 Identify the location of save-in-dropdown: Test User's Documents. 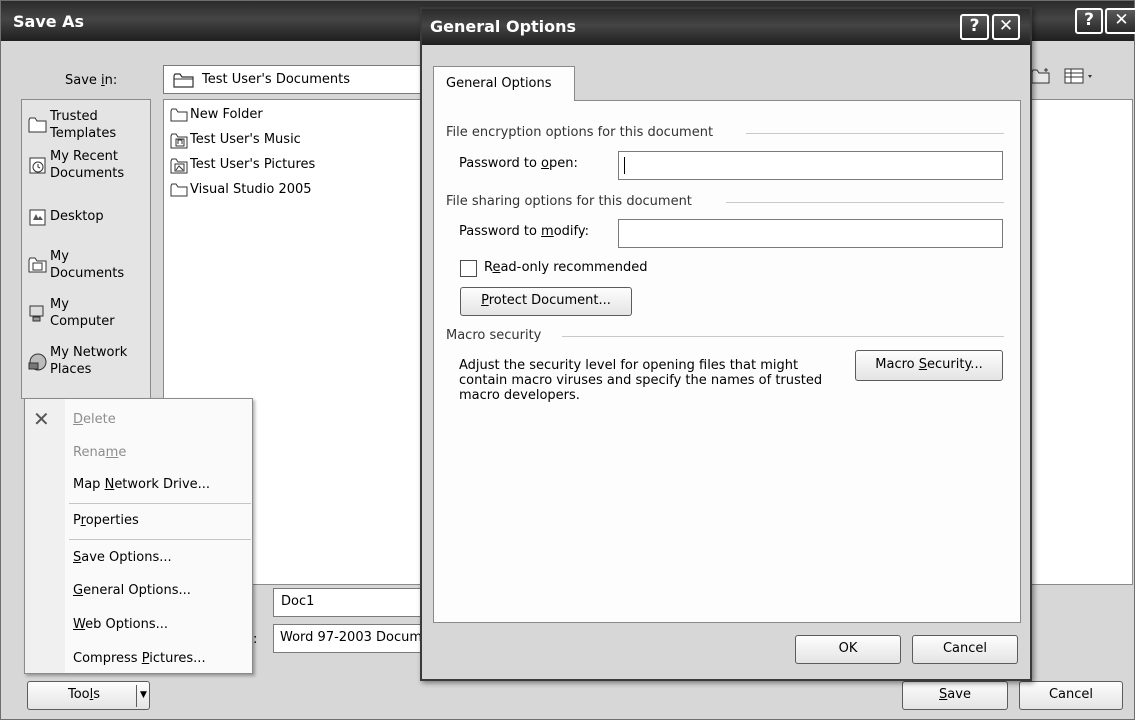
(298, 79).